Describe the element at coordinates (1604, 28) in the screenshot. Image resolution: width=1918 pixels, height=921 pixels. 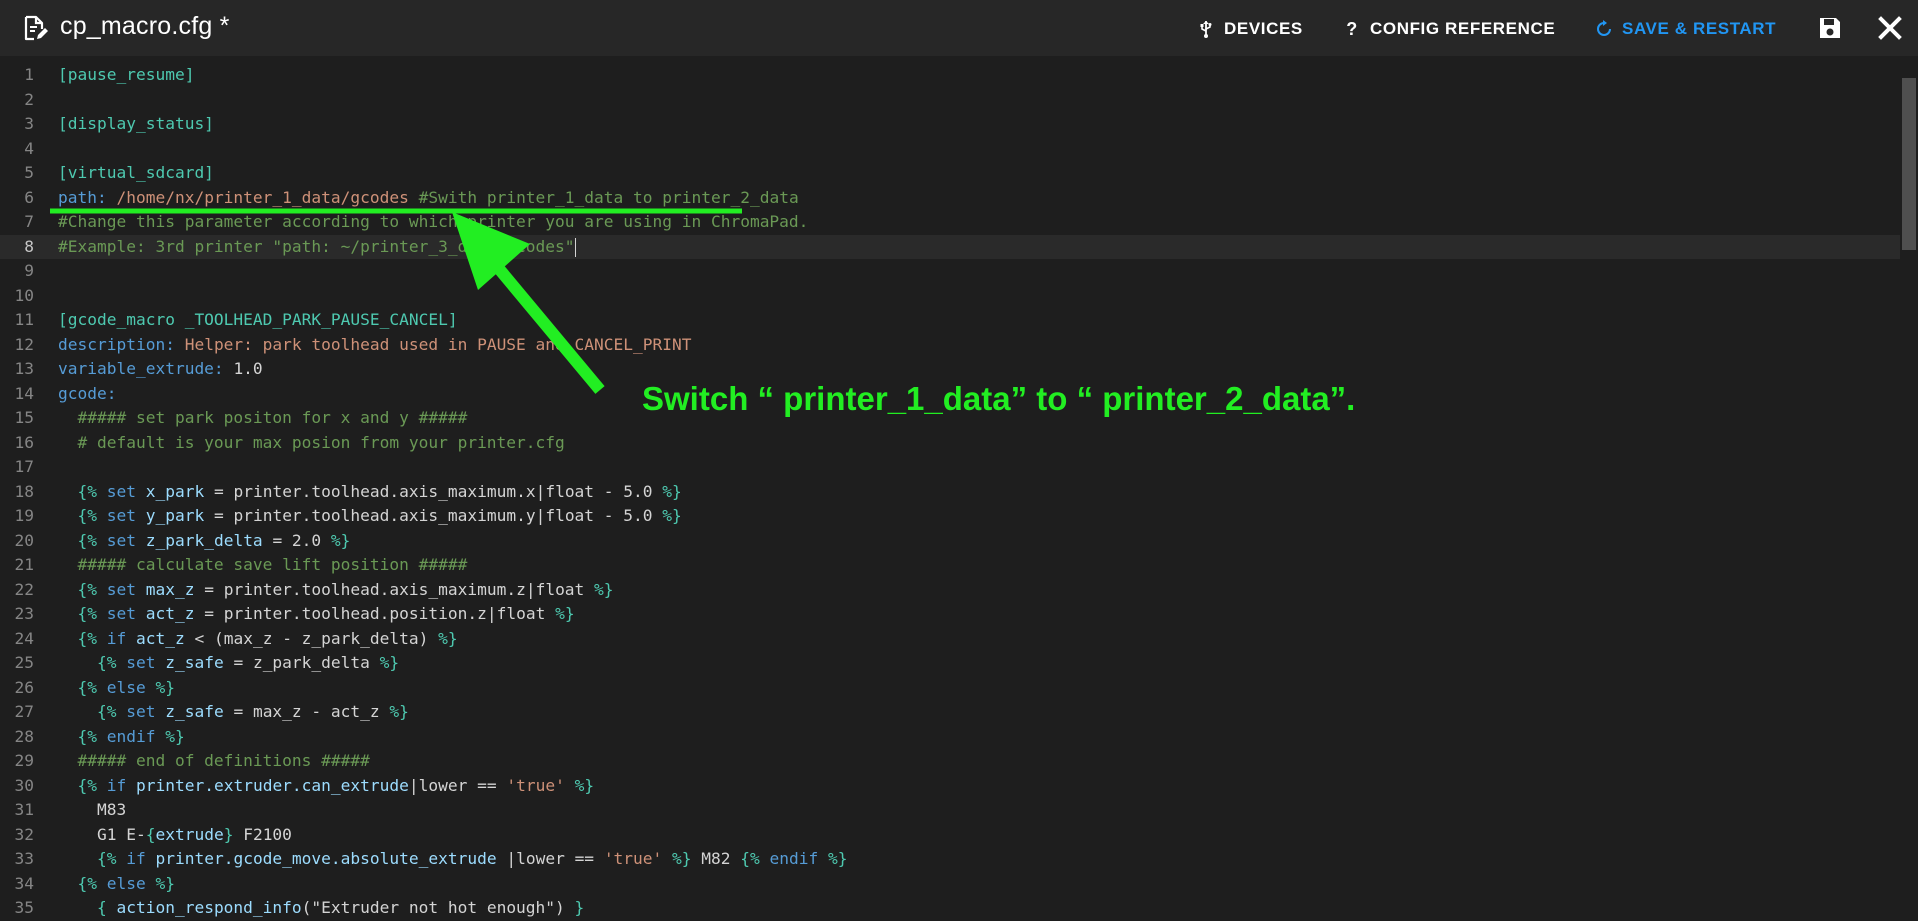
I see `restart-icon` at that location.